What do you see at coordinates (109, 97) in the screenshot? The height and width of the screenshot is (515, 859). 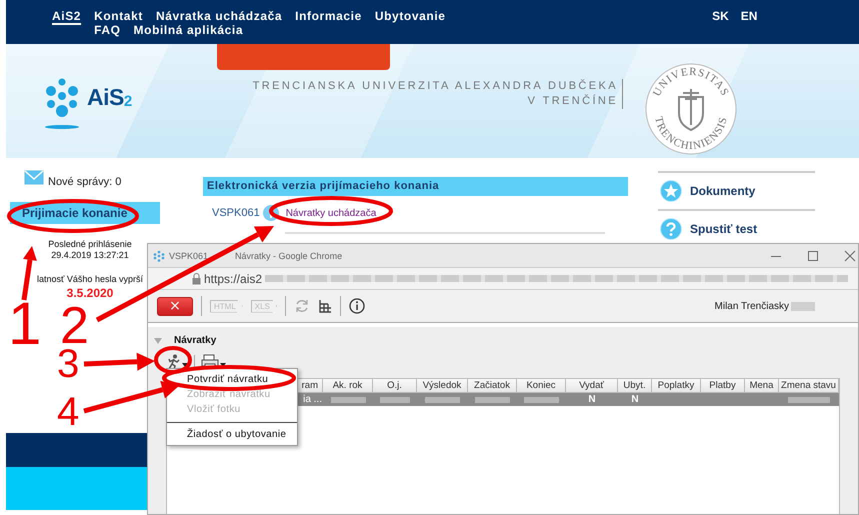 I see `logo-text: AiS$_{2}$` at bounding box center [109, 97].